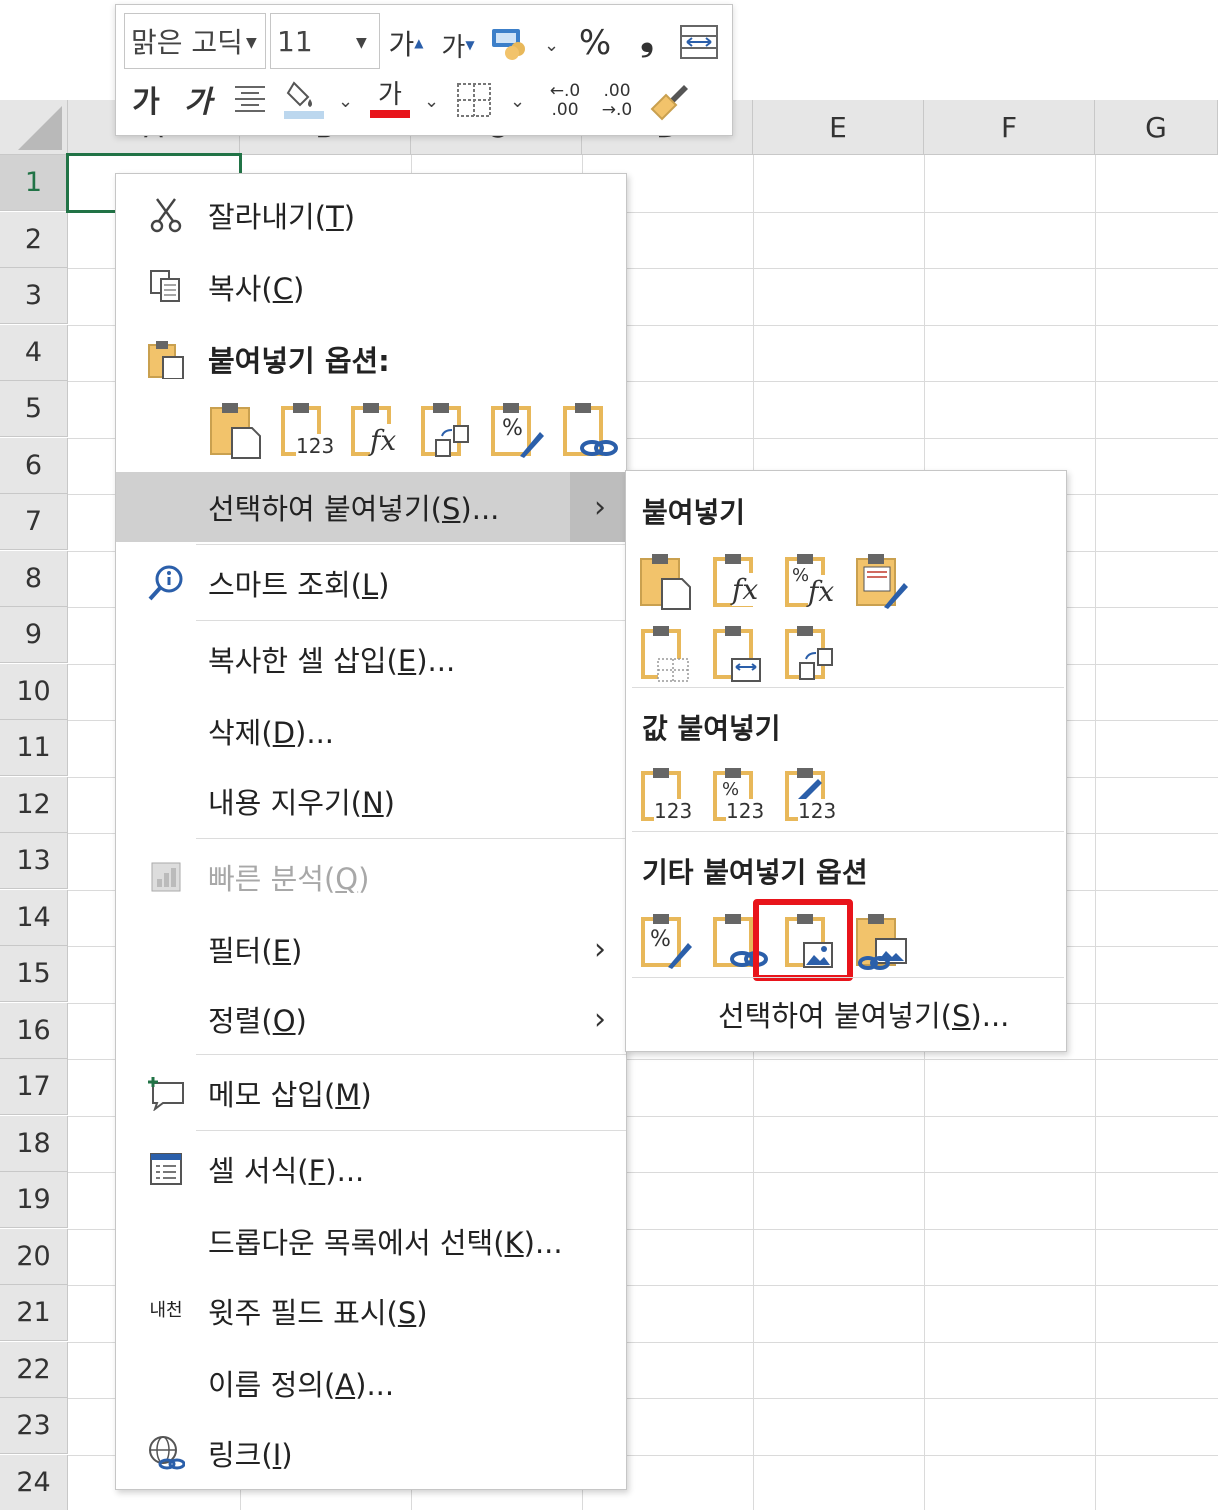 This screenshot has width=1218, height=1510. Describe the element at coordinates (34, 296) in the screenshot. I see `row-header-3: 3` at that location.